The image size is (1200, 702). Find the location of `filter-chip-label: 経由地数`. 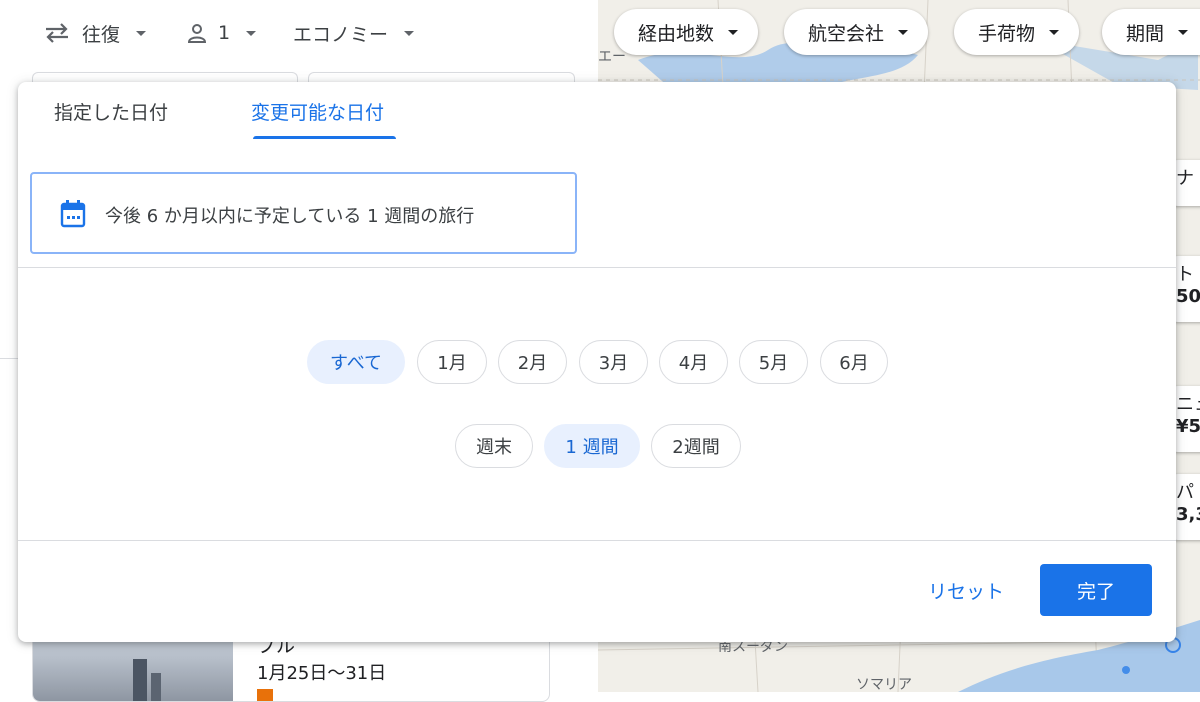

filter-chip-label: 経由地数 is located at coordinates (676, 33).